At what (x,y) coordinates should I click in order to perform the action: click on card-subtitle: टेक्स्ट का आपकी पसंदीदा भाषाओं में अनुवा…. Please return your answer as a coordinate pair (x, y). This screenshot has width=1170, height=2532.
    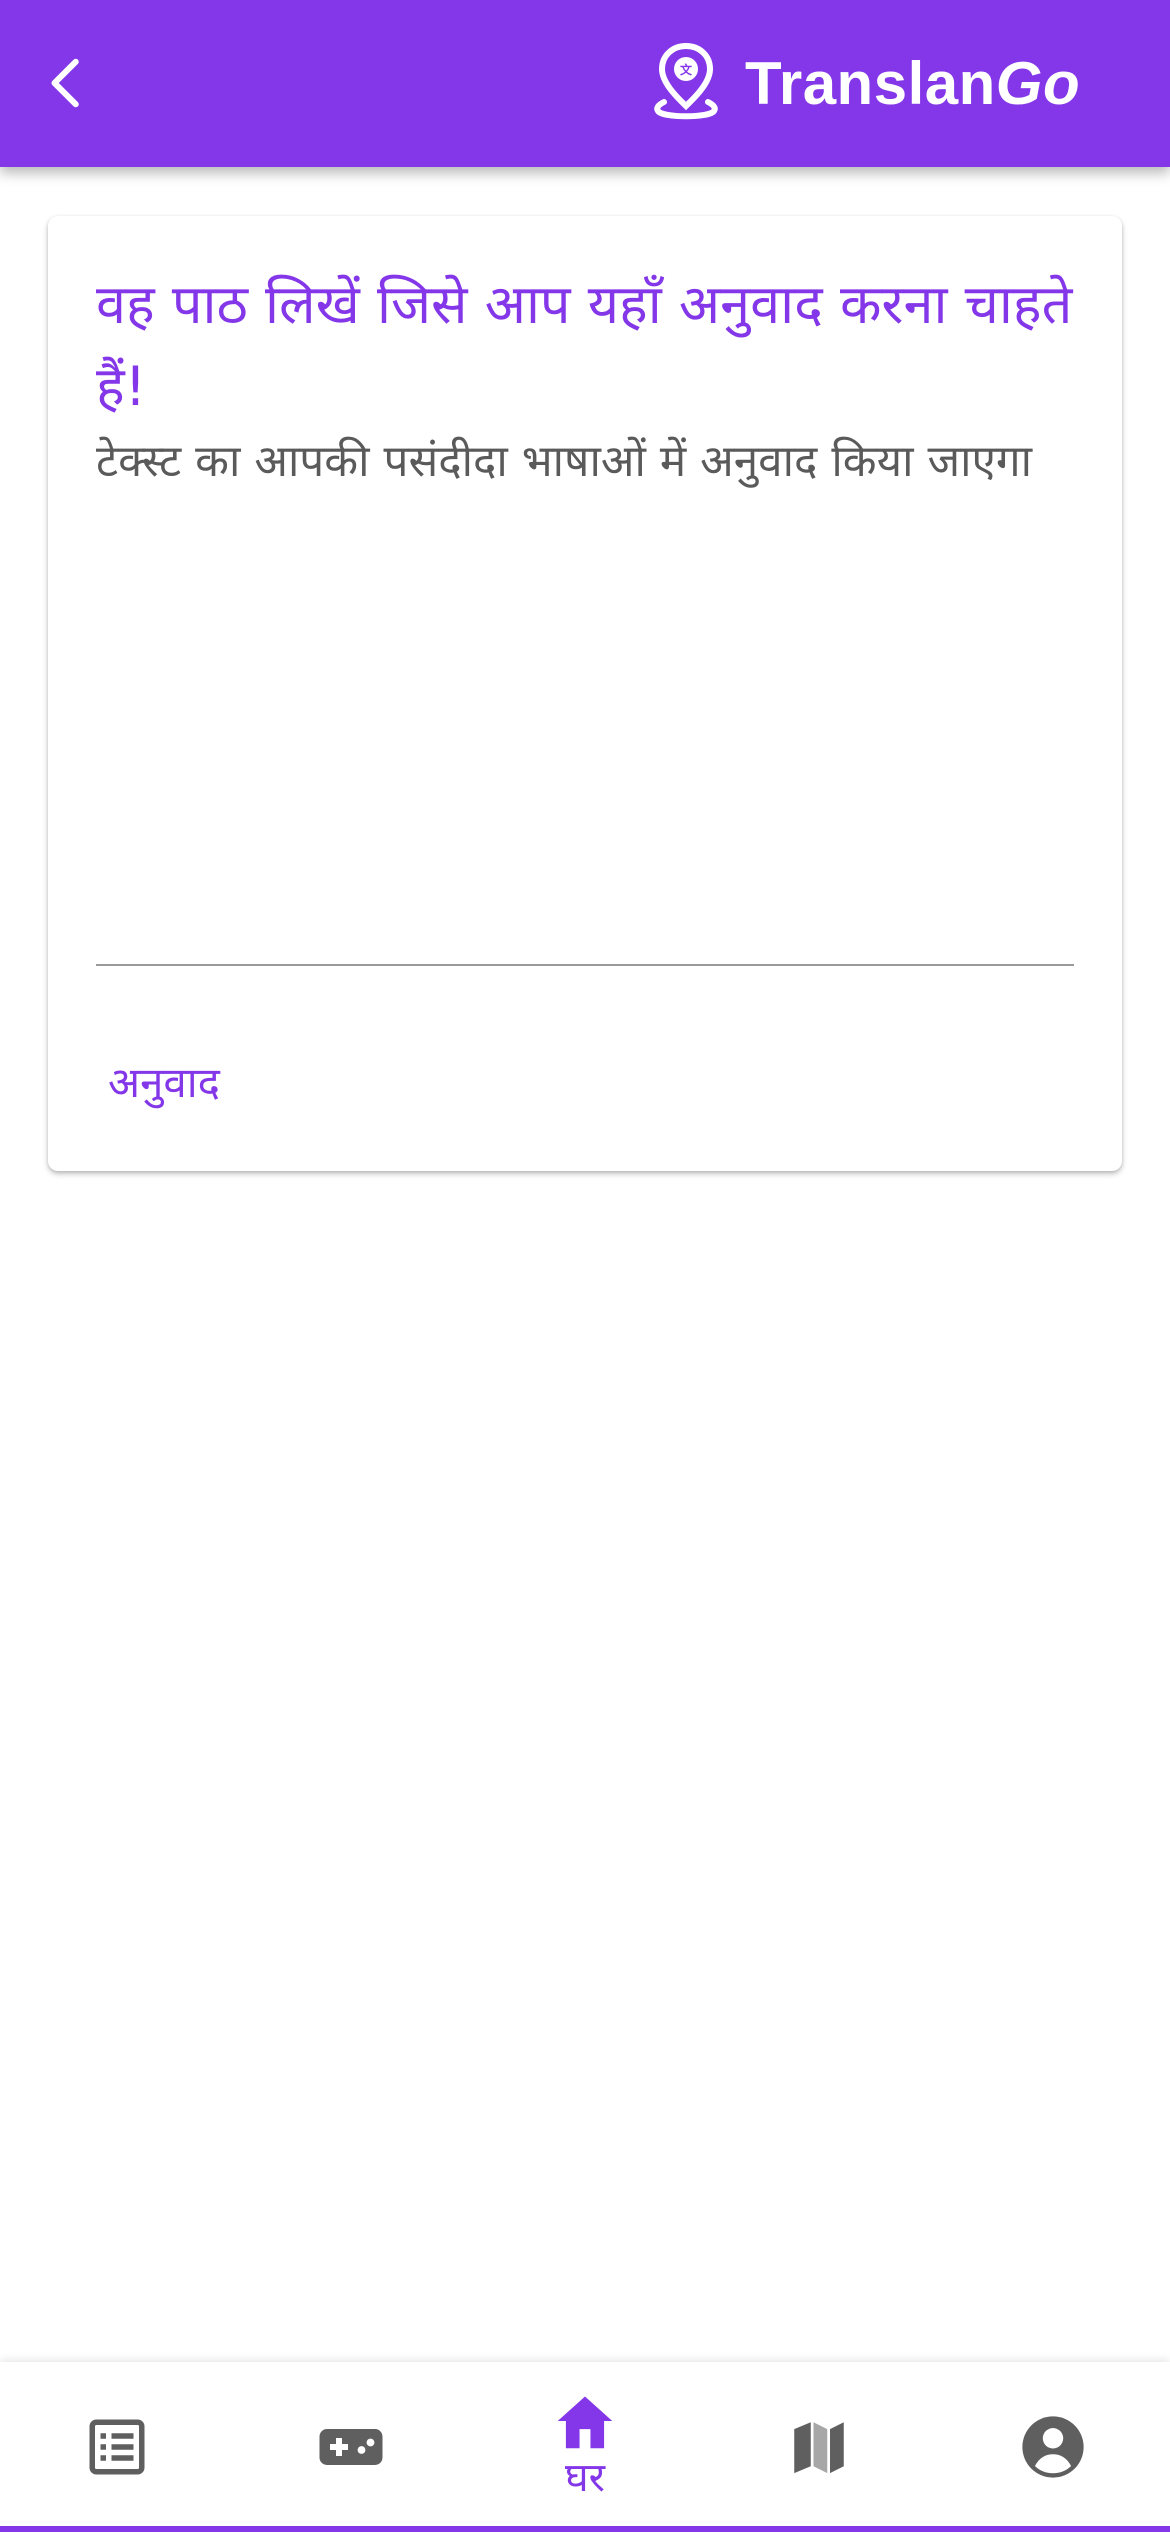
    Looking at the image, I should click on (564, 461).